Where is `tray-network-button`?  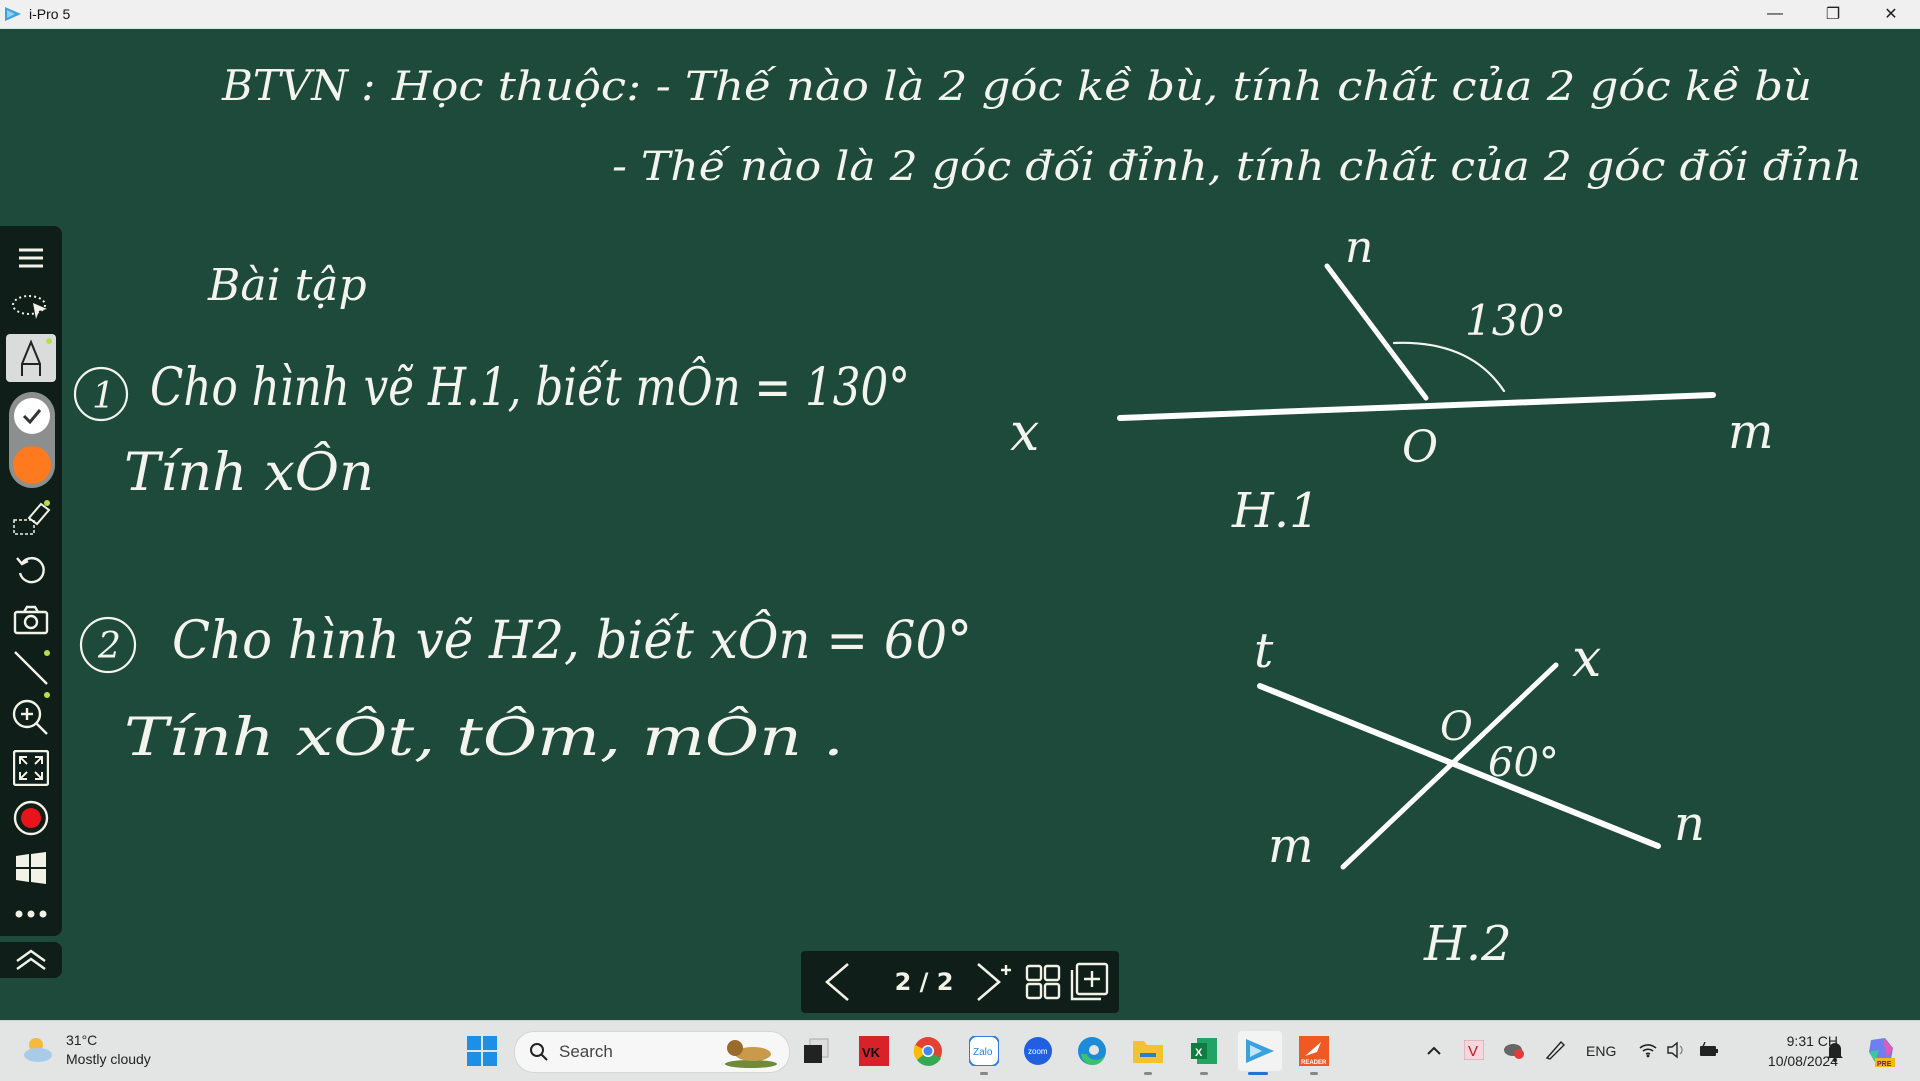 tray-network-button is located at coordinates (1648, 1051).